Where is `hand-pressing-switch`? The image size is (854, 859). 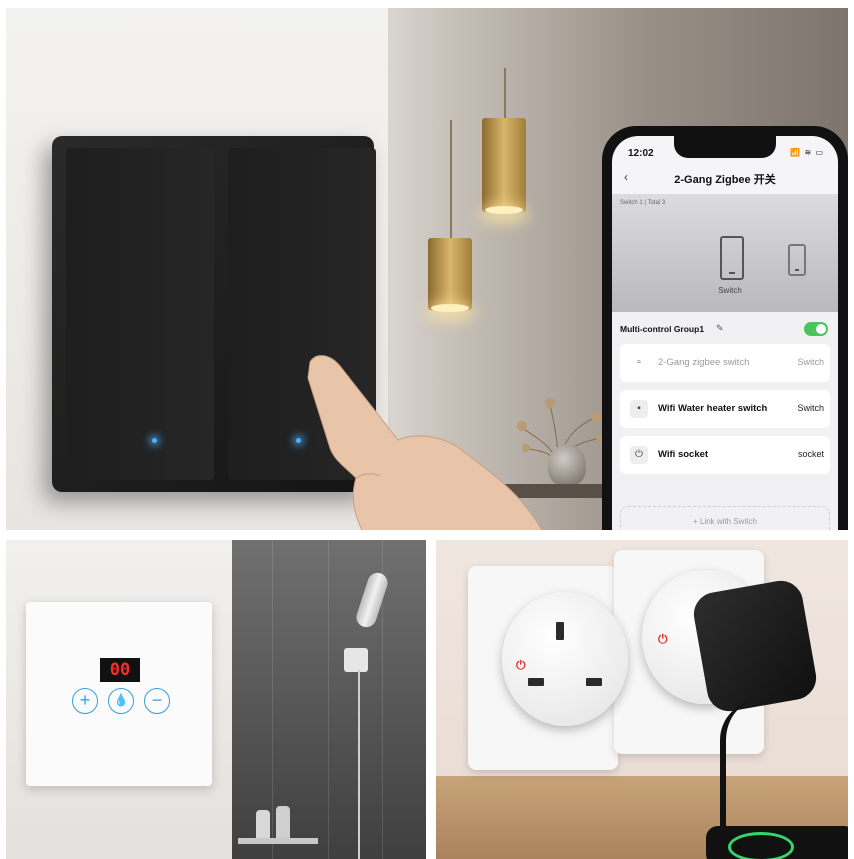 hand-pressing-switch is located at coordinates (425, 442).